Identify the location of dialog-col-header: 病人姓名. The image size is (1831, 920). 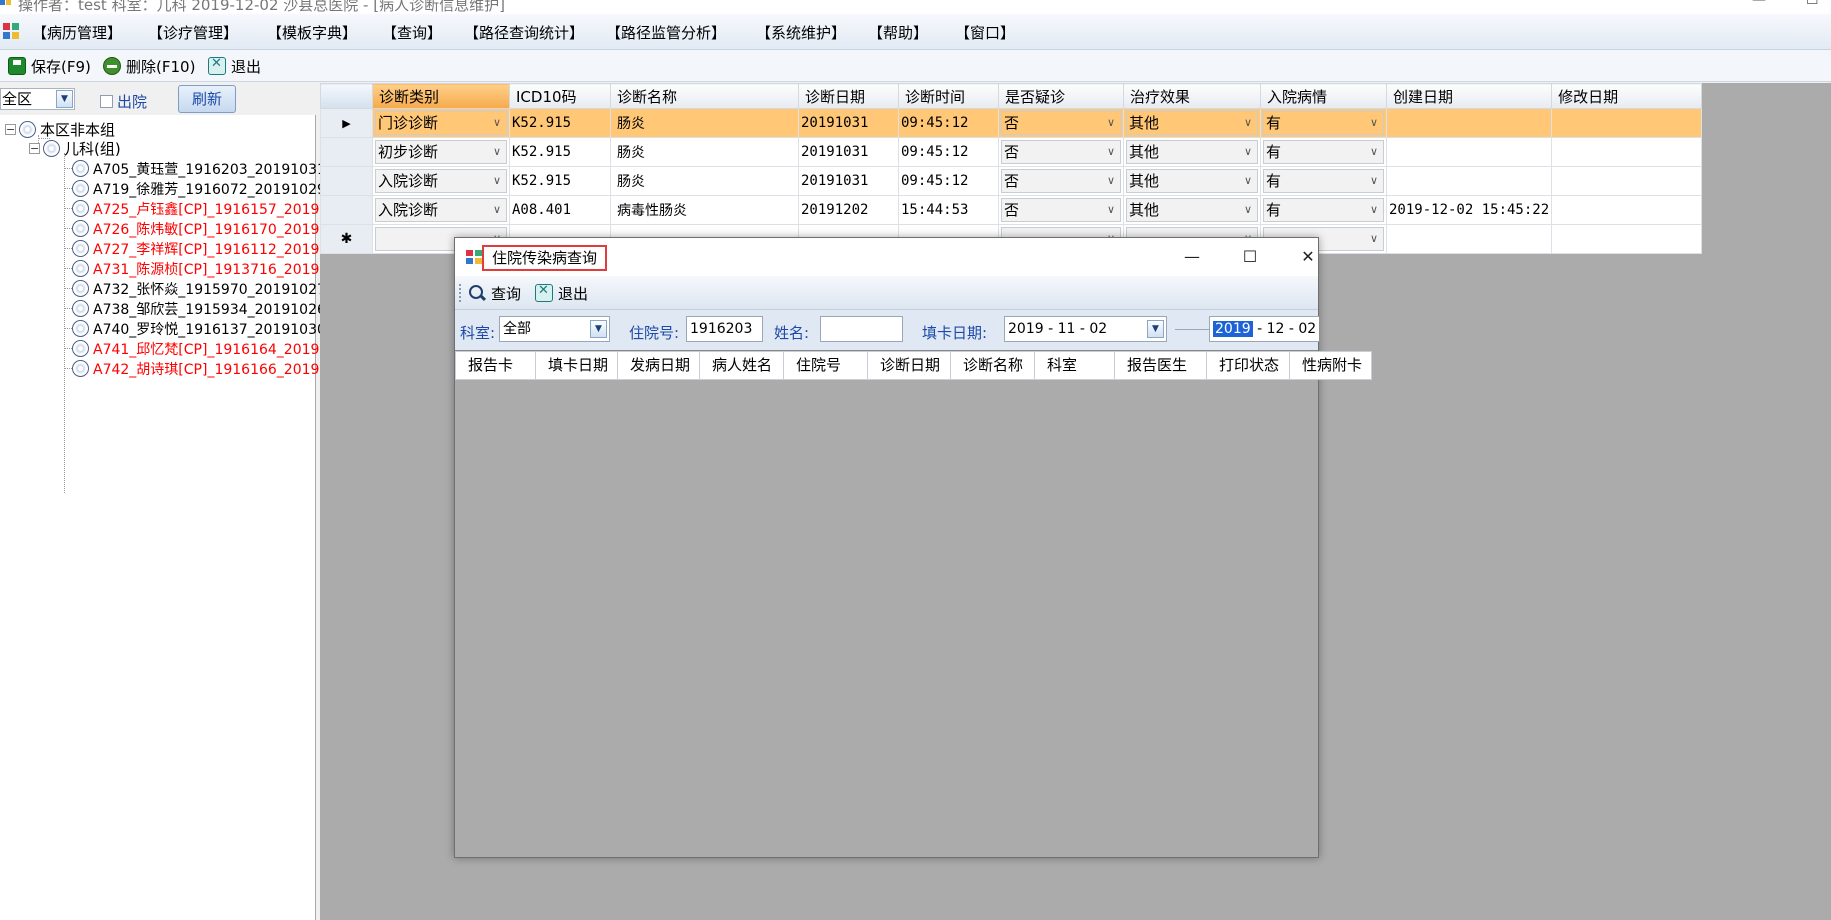
(742, 365).